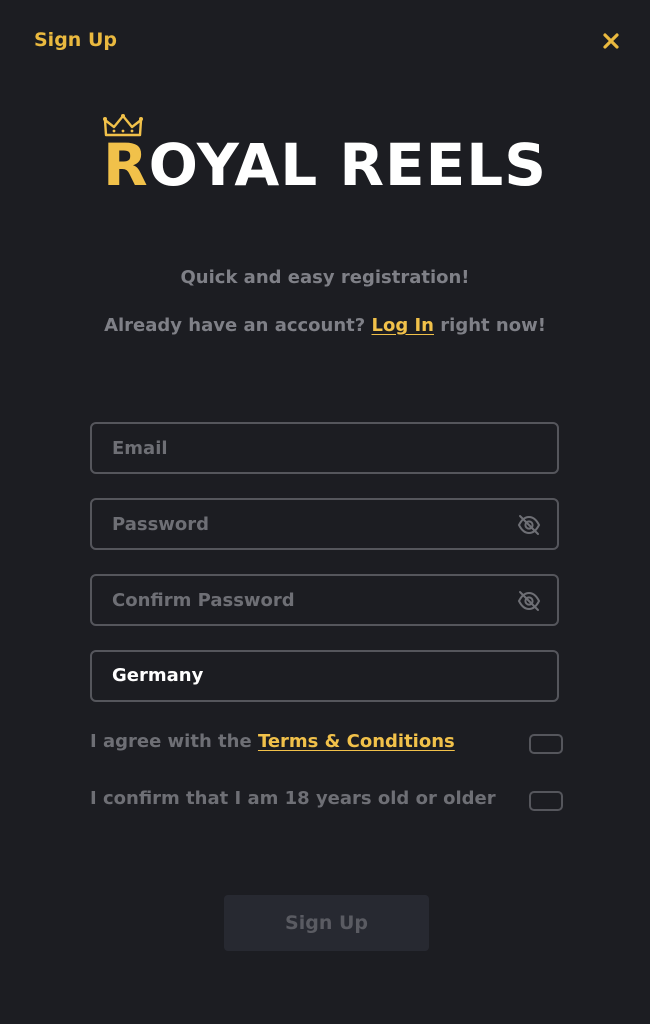  I want to click on email-field, so click(324, 448).